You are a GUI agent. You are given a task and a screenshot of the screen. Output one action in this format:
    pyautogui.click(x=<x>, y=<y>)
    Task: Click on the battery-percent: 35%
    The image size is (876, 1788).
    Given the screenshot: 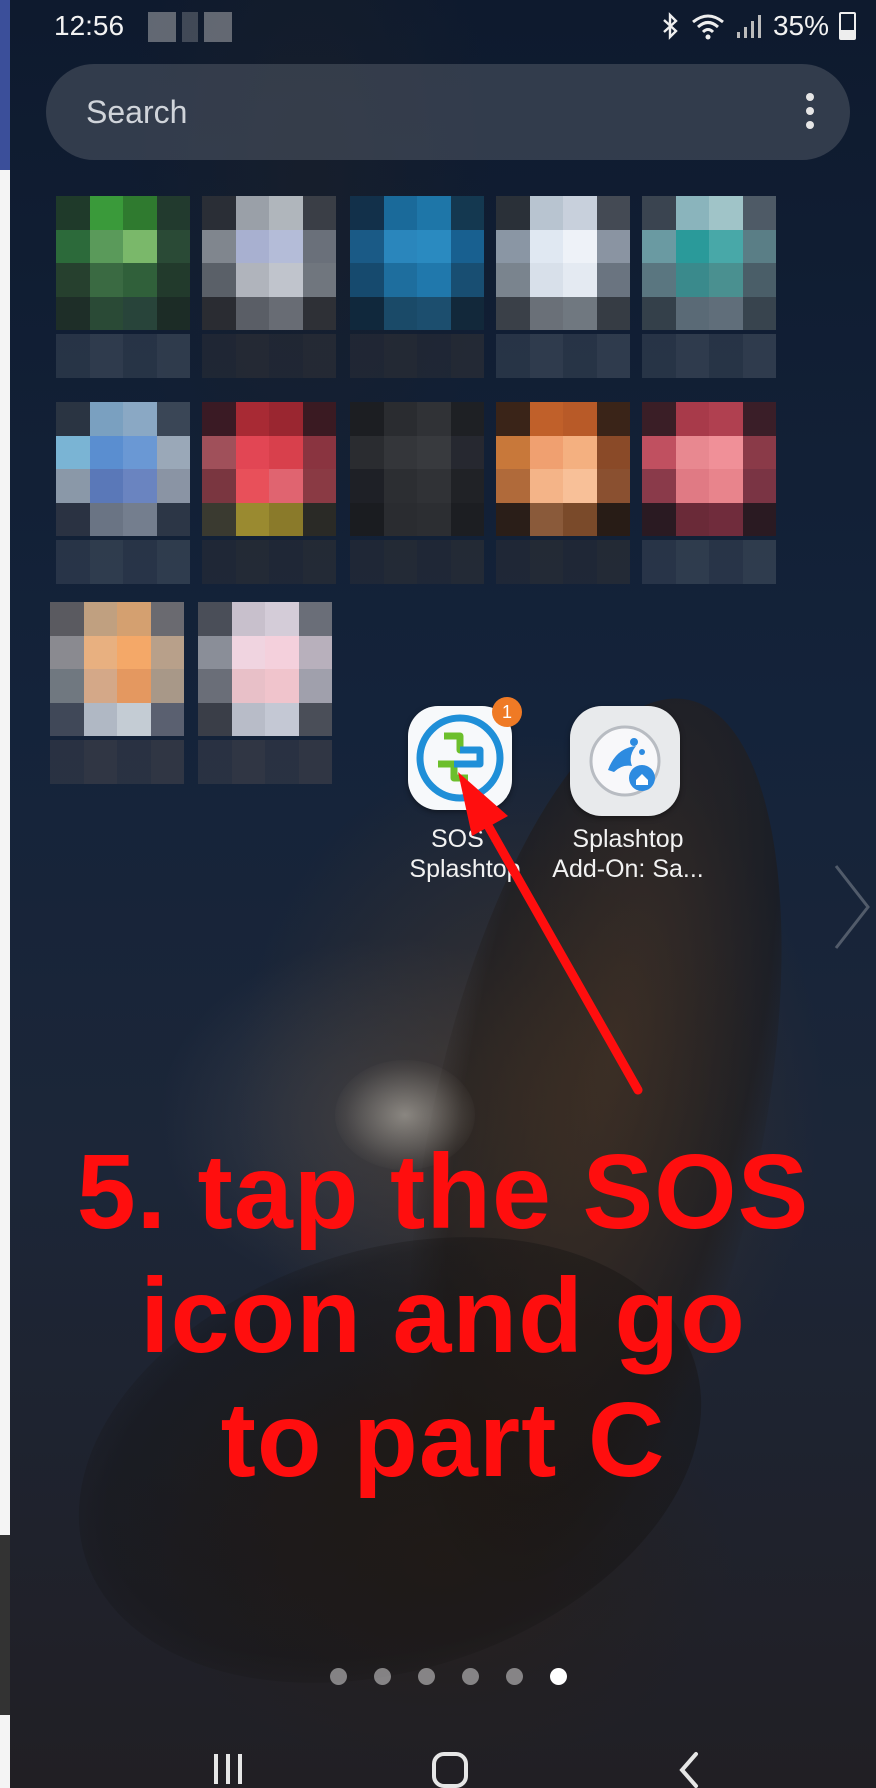 What is the action you would take?
    pyautogui.click(x=800, y=25)
    